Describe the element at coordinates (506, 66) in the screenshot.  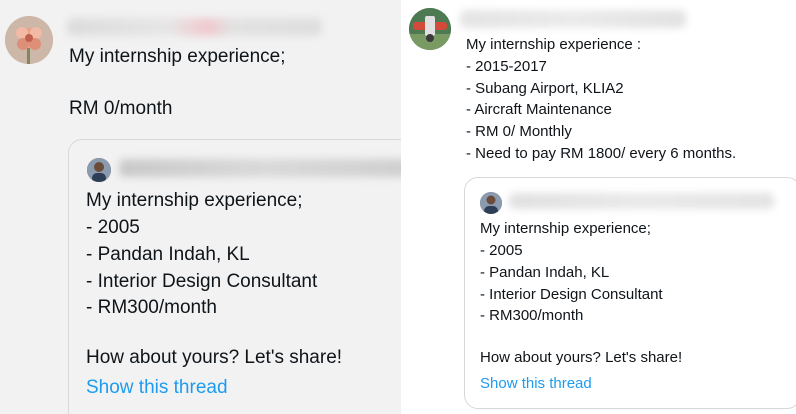
I see `post-text-line-2: - 2015-2017` at that location.